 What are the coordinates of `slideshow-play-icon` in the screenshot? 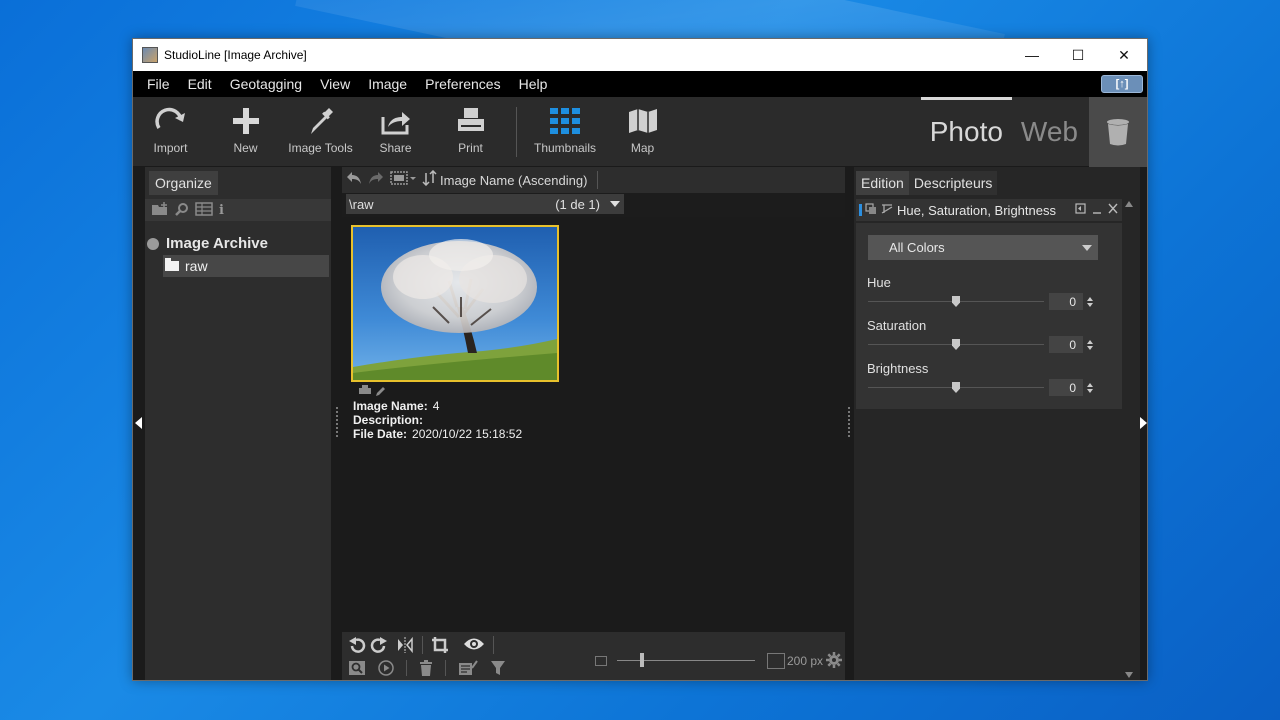 It's located at (386, 670).